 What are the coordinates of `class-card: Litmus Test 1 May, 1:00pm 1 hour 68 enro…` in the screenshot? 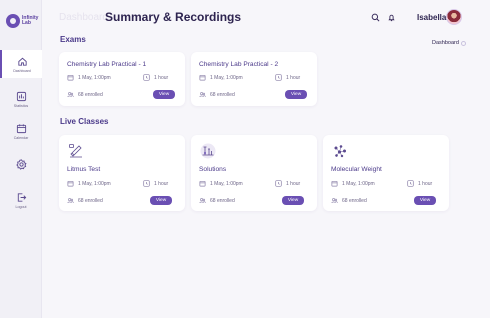 It's located at (122, 173).